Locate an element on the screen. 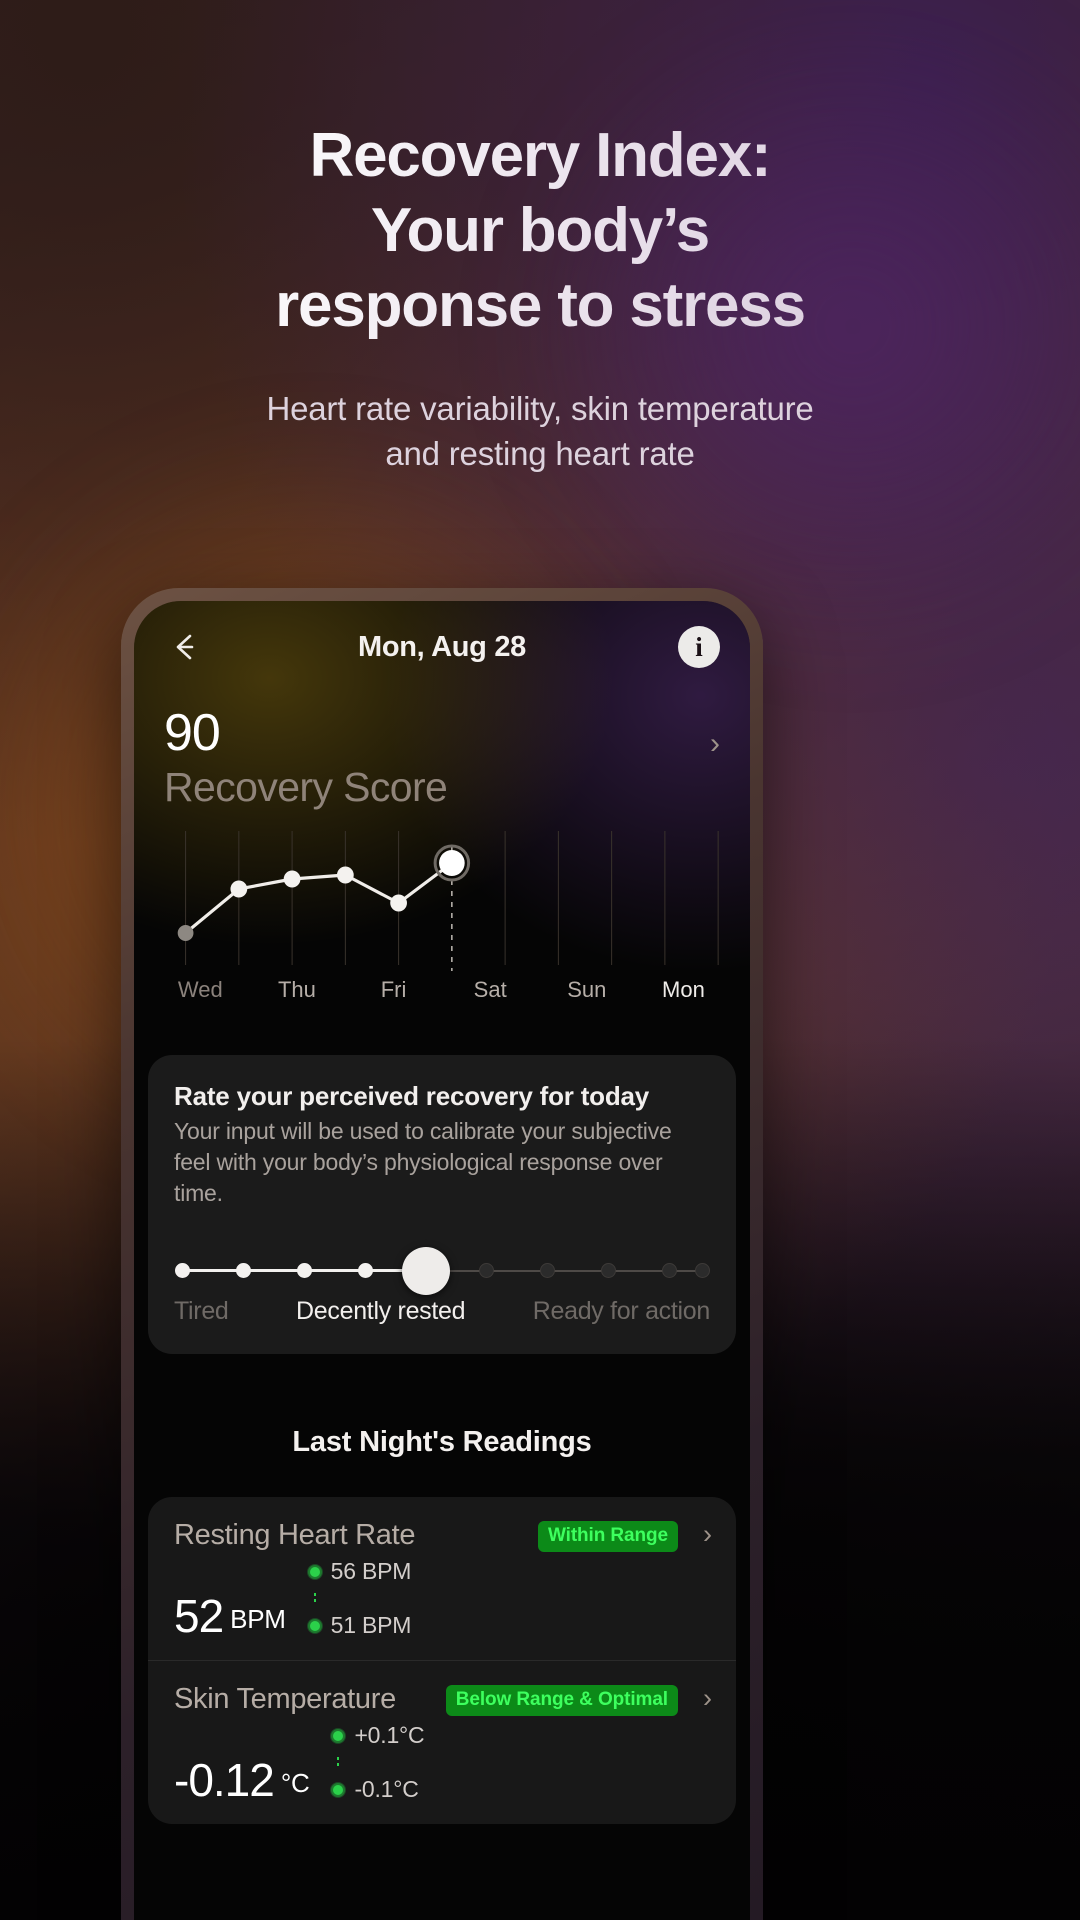 This screenshot has height=1920, width=1080. perceived-recovery-slider is located at coordinates (442, 1271).